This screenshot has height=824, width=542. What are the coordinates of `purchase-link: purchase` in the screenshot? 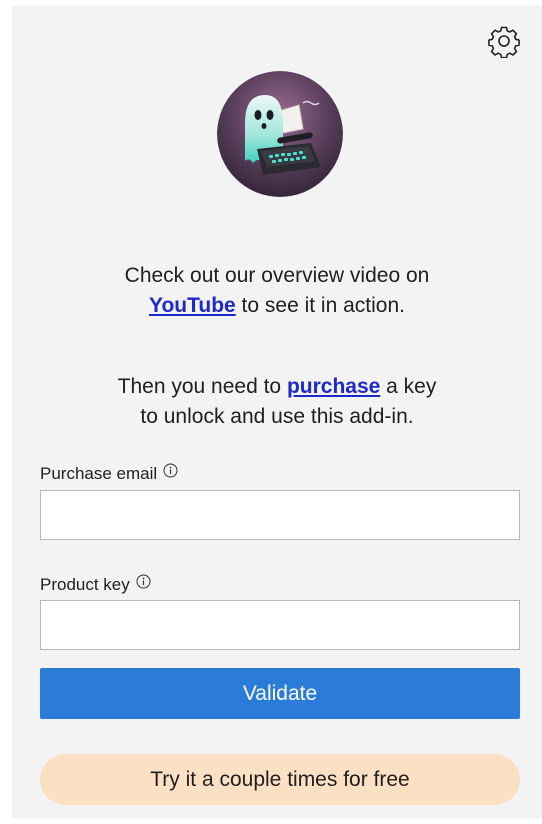 It's located at (333, 386).